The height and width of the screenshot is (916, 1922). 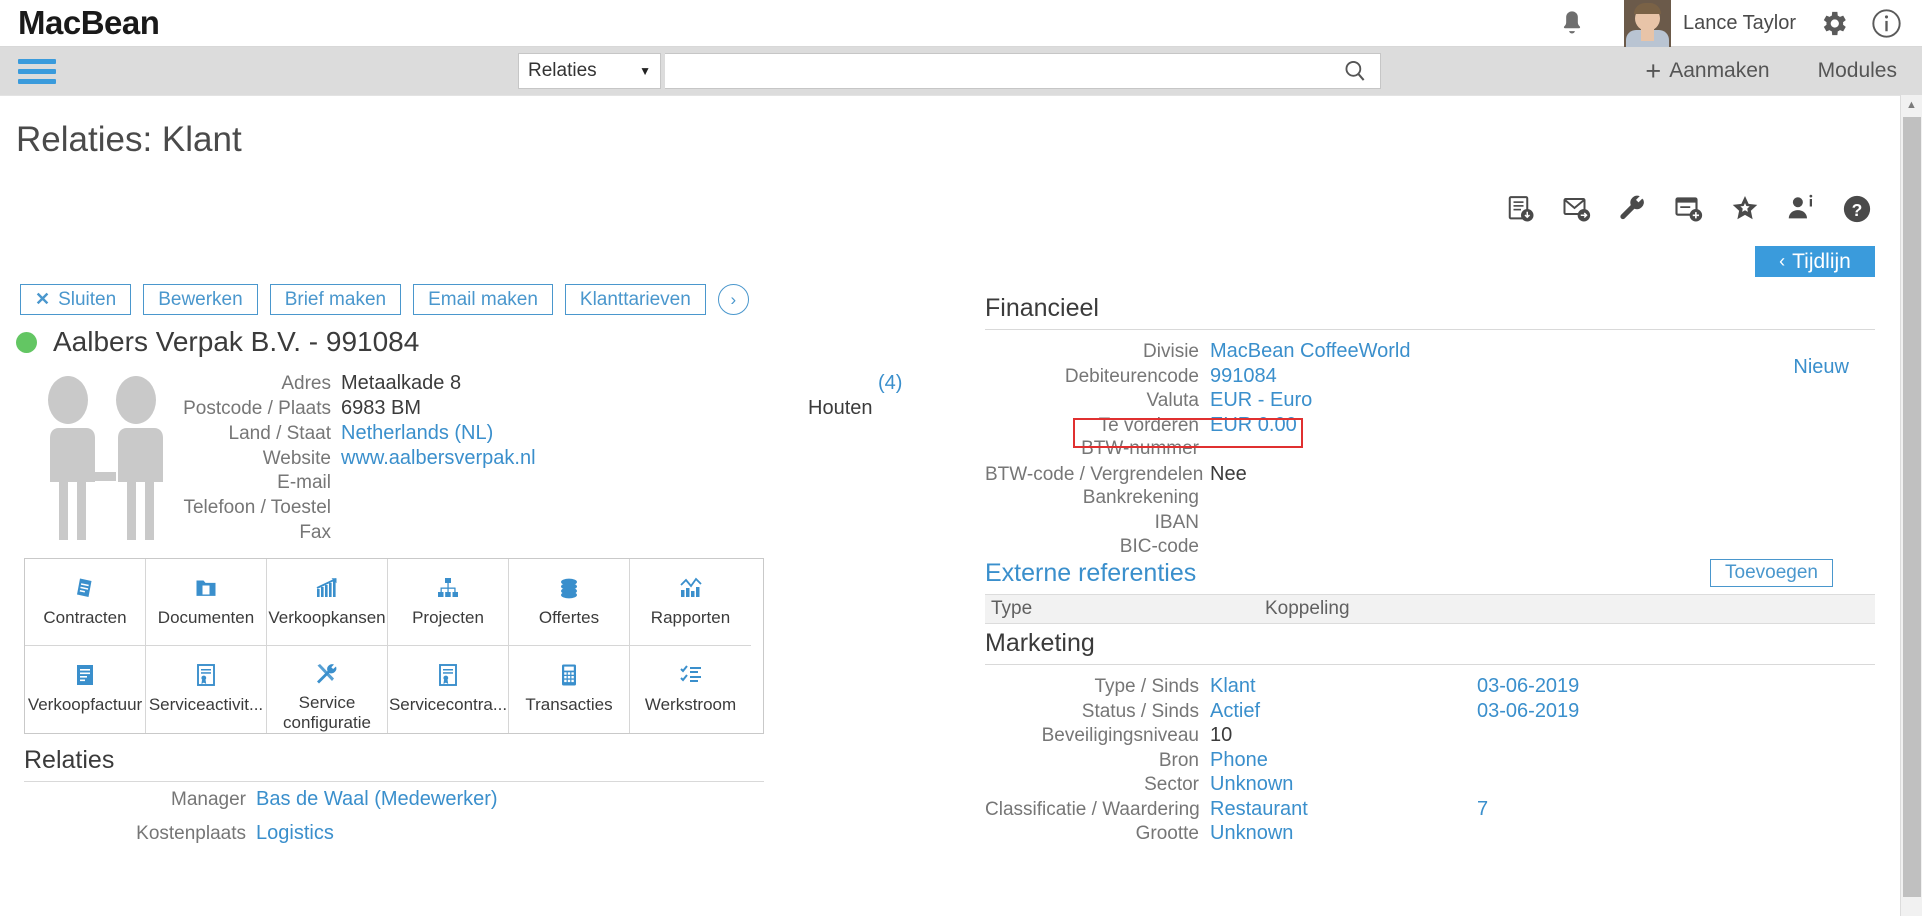 What do you see at coordinates (1003, 71) in the screenshot?
I see `search-input` at bounding box center [1003, 71].